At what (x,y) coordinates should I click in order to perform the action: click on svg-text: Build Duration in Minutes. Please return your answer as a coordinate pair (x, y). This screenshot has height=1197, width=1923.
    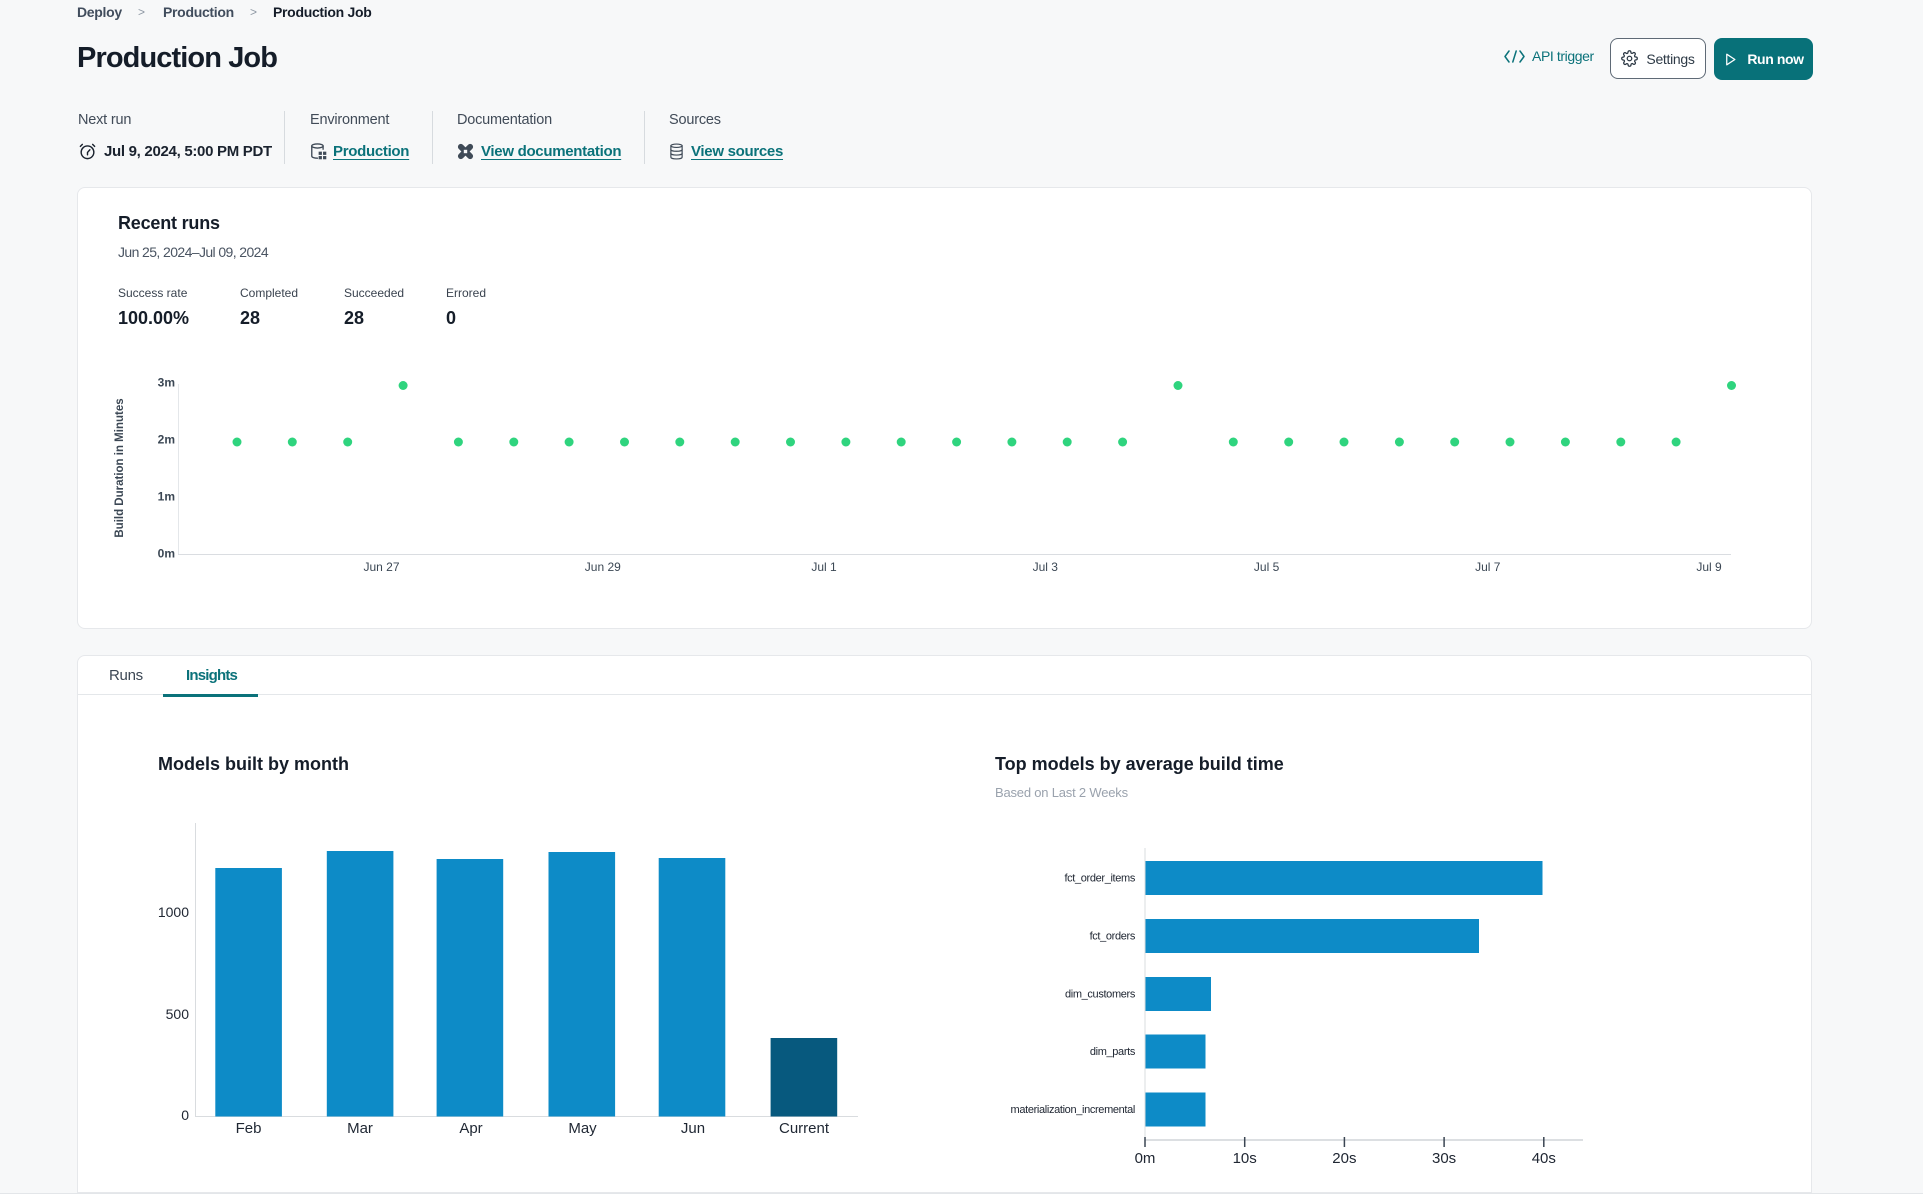
    Looking at the image, I should click on (120, 467).